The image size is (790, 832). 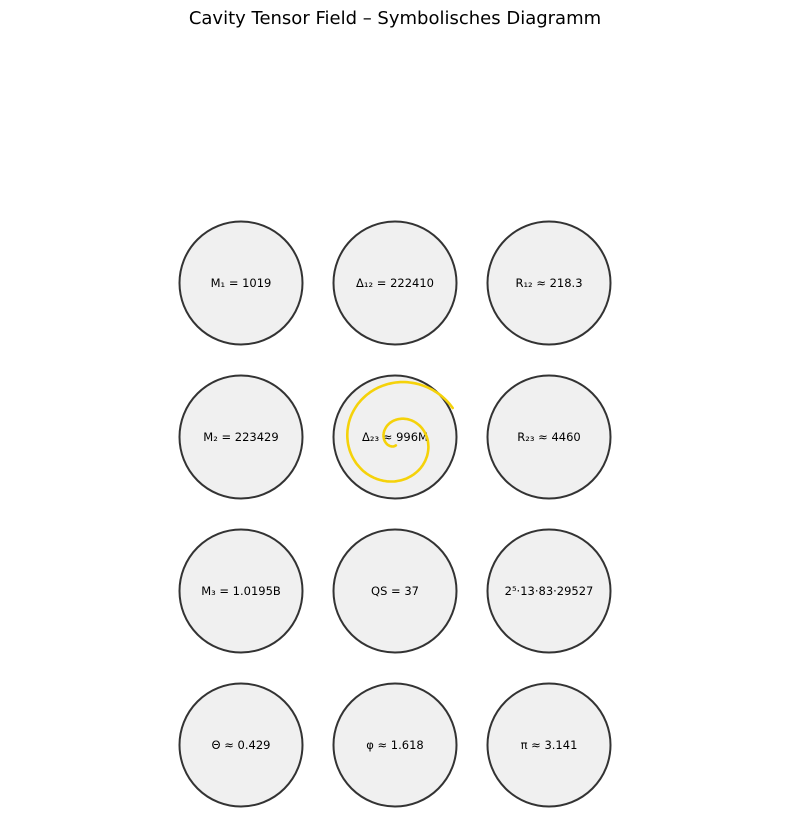 I want to click on node-r23: R₂₃ ≈ 4460, so click(x=549, y=437).